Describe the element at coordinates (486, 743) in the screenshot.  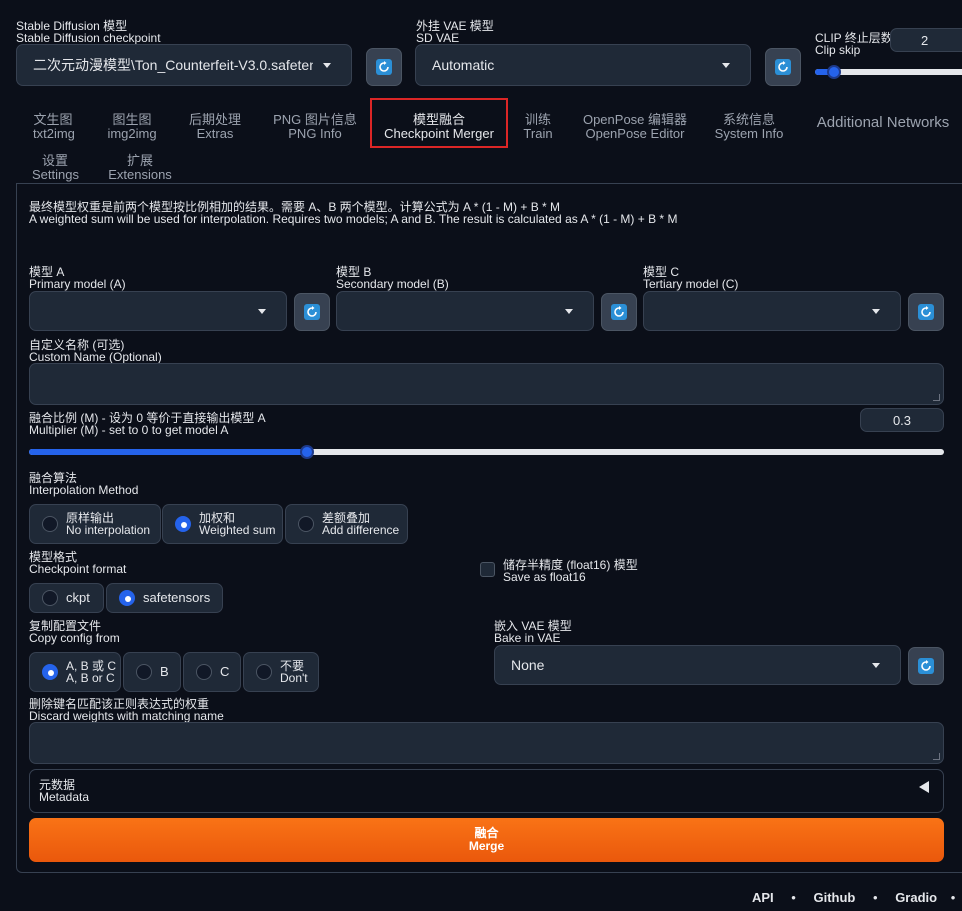
I see `discard-input` at that location.